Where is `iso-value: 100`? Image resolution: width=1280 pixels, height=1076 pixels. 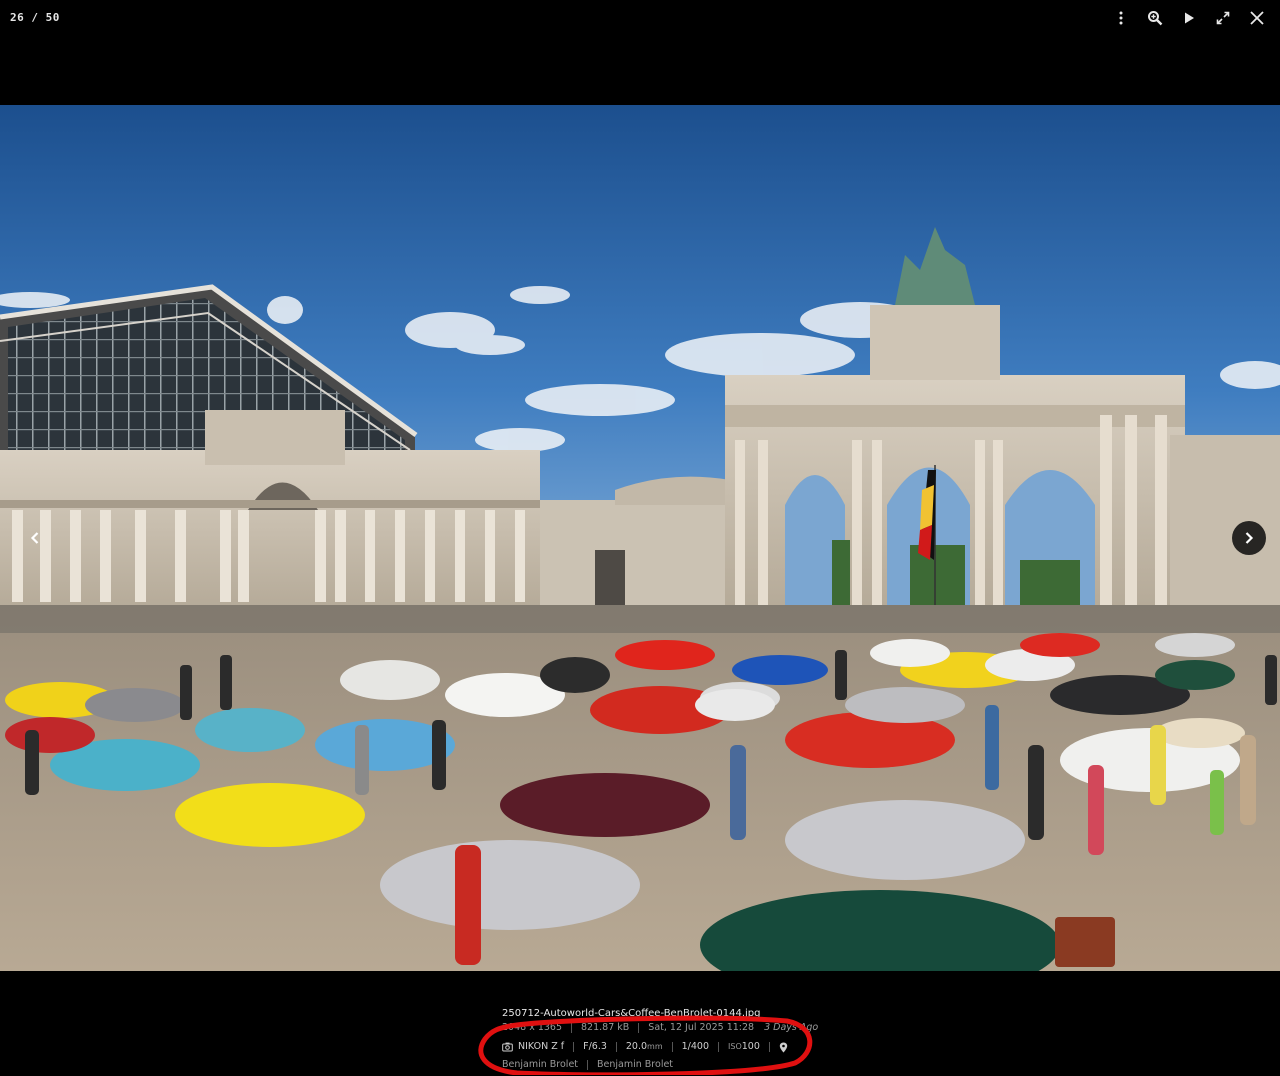
iso-value: 100 is located at coordinates (750, 1046).